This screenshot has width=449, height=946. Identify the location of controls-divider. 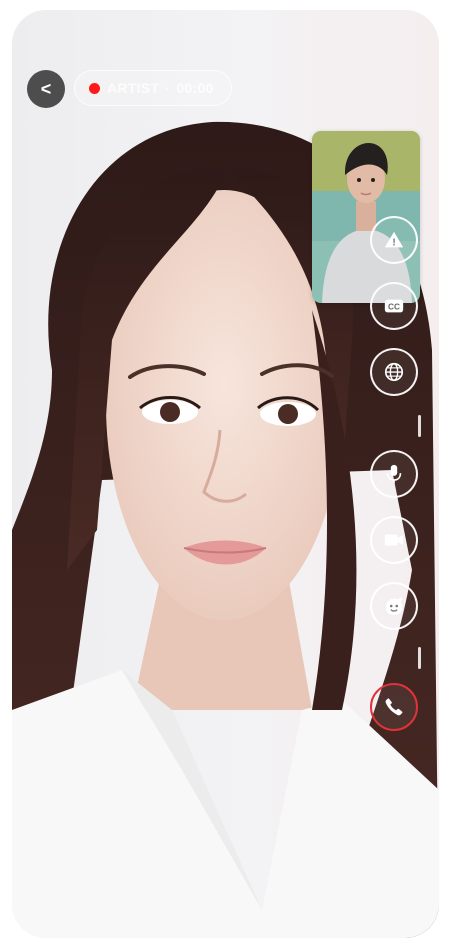
(419, 426).